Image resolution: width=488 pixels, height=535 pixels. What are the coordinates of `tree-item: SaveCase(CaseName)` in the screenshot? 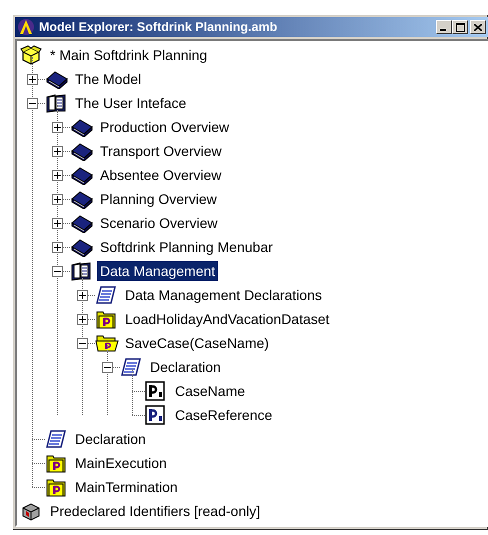 It's located at (197, 343).